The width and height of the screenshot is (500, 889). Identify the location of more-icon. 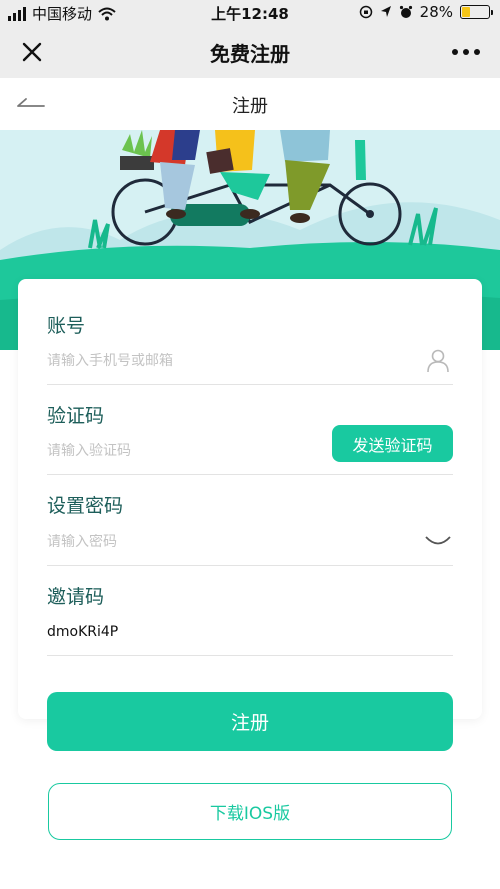
(466, 52).